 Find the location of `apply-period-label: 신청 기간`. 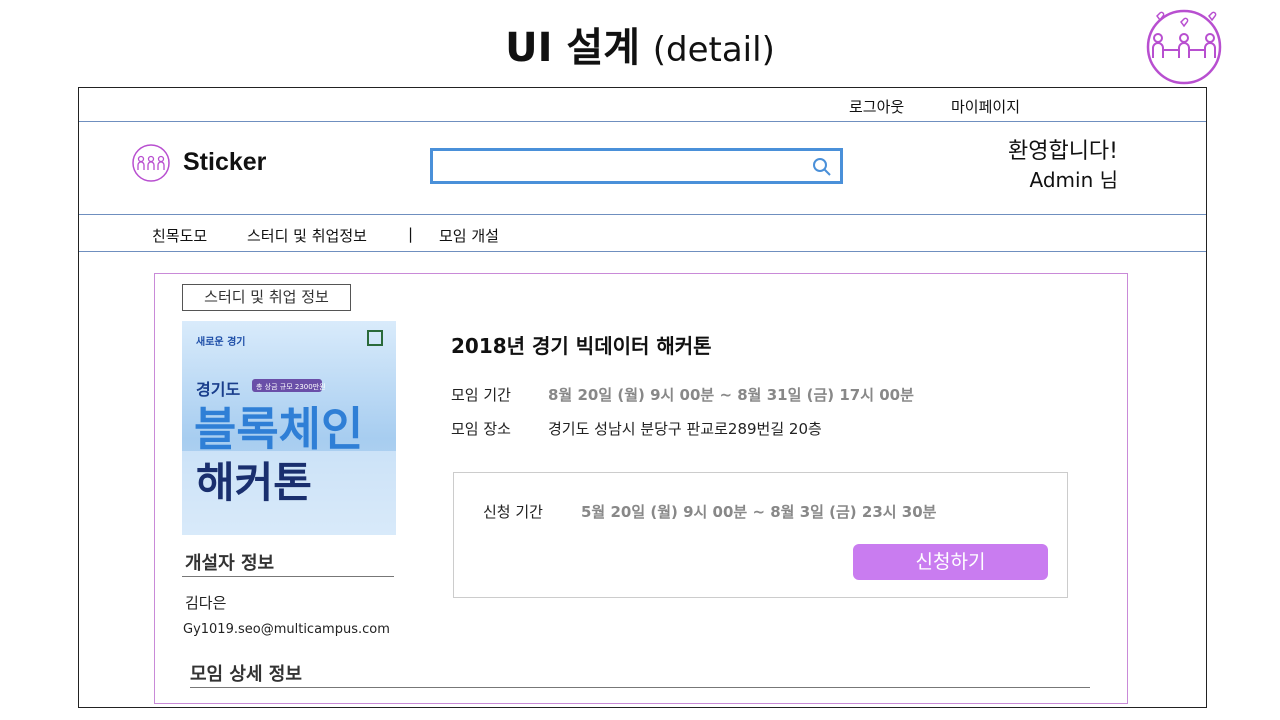

apply-period-label: 신청 기간 is located at coordinates (513, 512).